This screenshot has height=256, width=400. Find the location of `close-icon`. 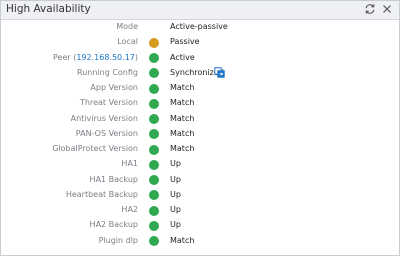

close-icon is located at coordinates (387, 9).